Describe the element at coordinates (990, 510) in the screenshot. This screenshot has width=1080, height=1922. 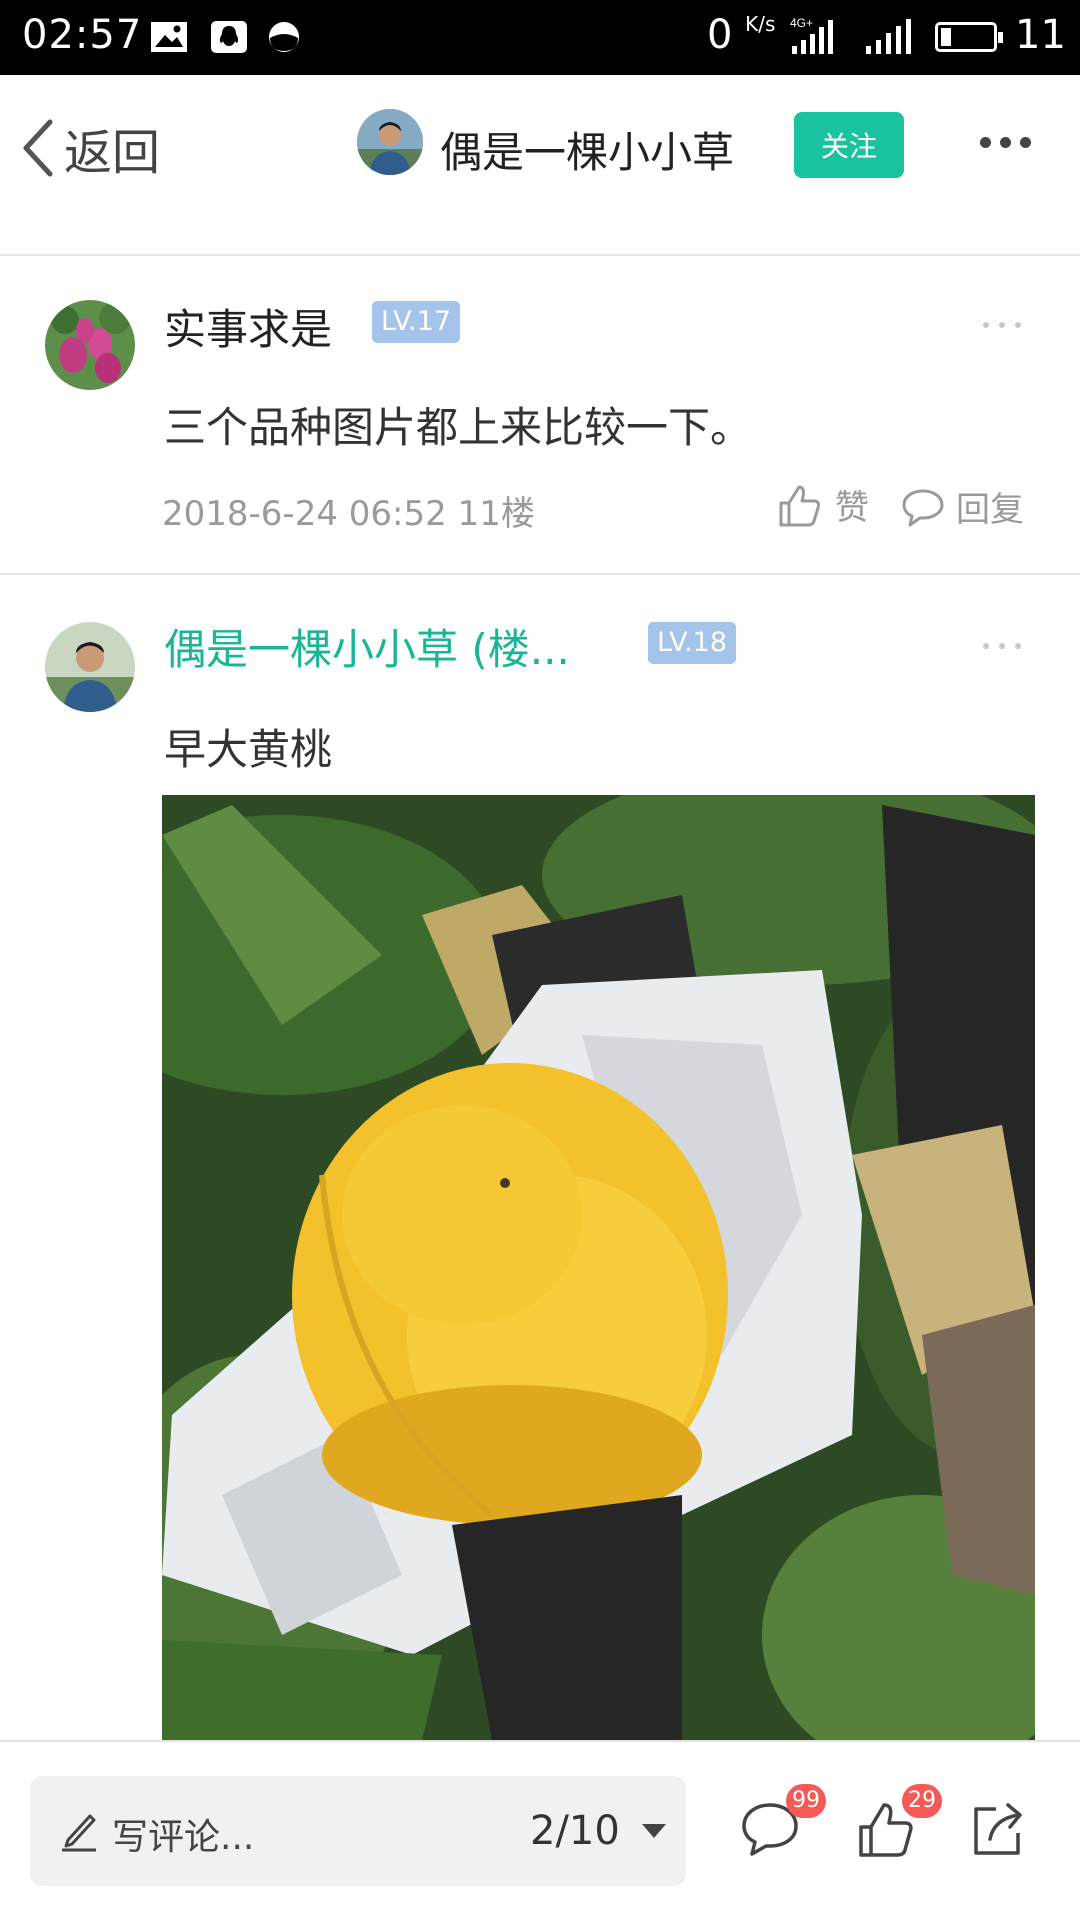
I see `reply-label: 回复` at that location.